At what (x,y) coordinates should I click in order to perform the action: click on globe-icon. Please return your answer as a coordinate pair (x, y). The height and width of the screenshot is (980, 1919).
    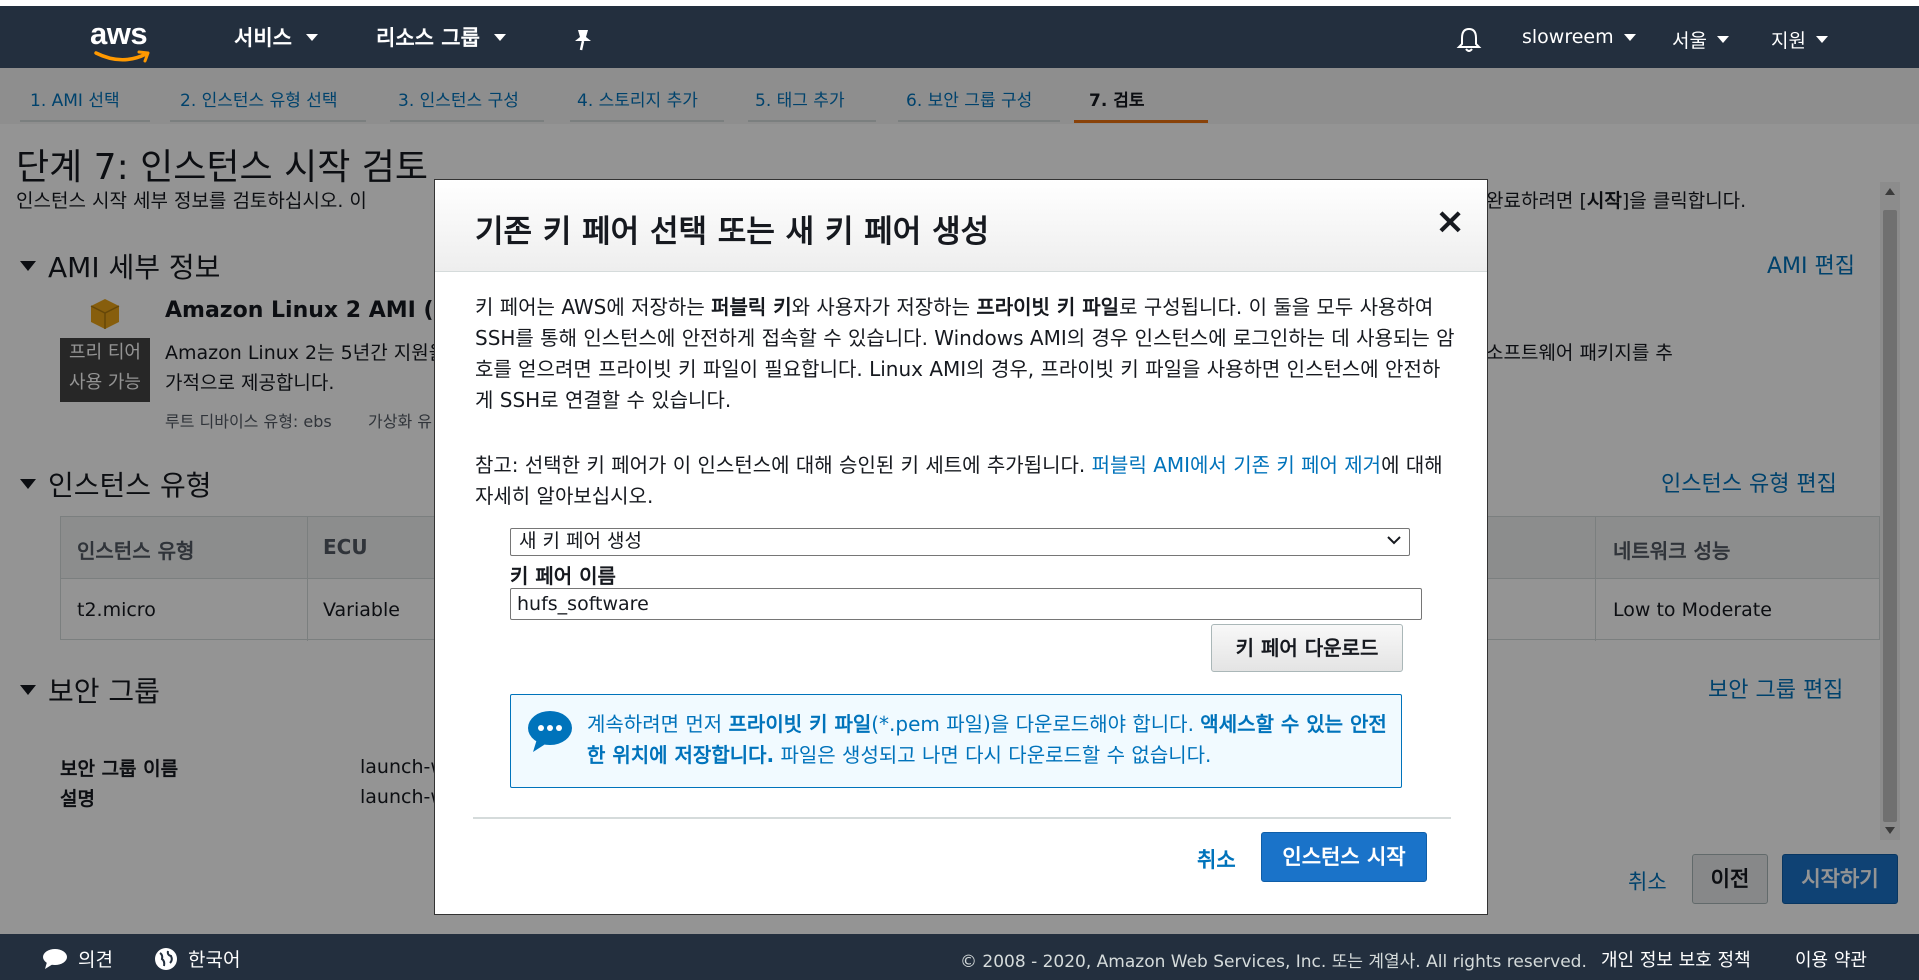
    Looking at the image, I should click on (166, 958).